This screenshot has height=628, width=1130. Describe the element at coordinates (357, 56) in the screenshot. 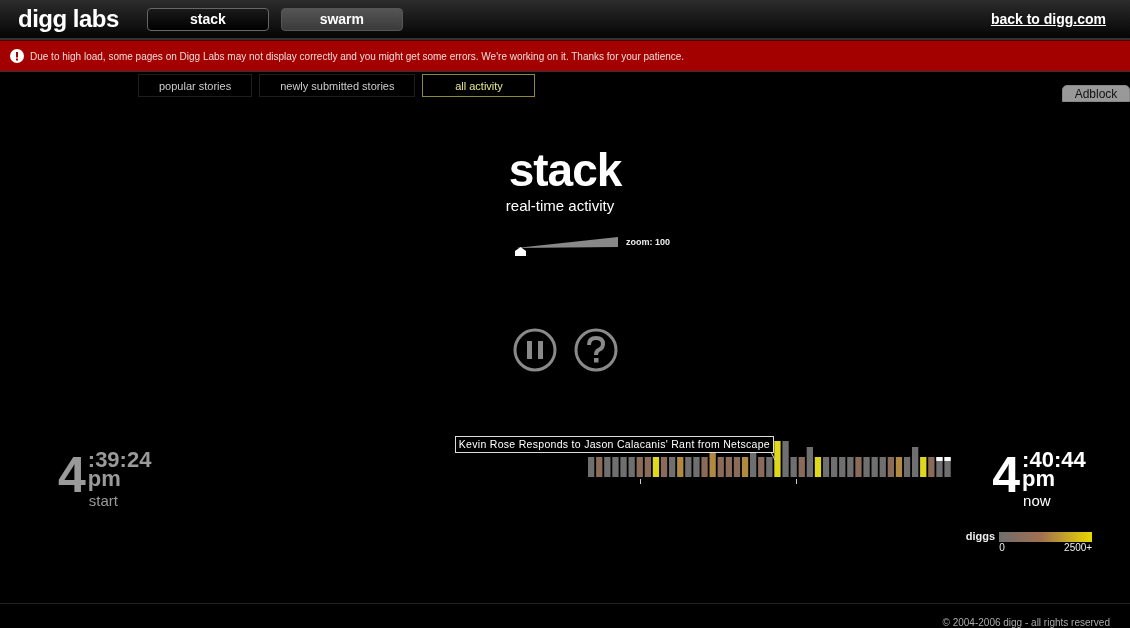

I see `alert-message: Due to high load, some pages on Digg Labs may not display correctly and you might get some errors. We're working on it. Thanks for your patience.` at that location.